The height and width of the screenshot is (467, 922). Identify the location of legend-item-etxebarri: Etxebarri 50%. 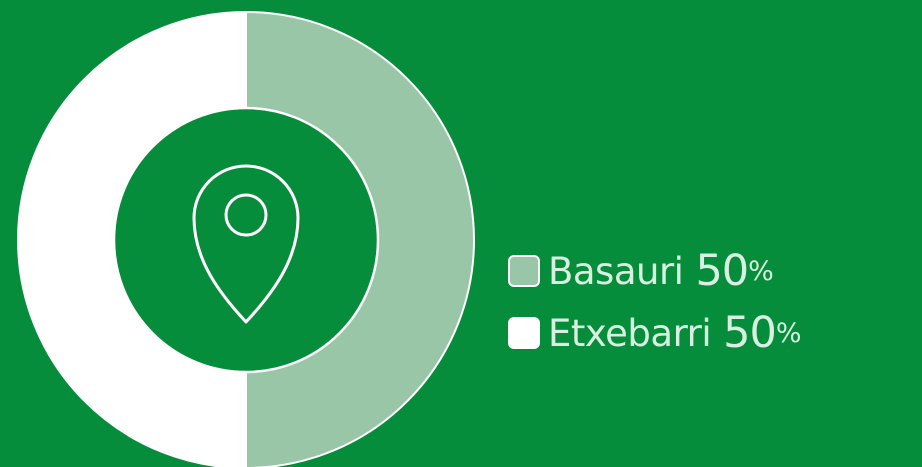
(655, 333).